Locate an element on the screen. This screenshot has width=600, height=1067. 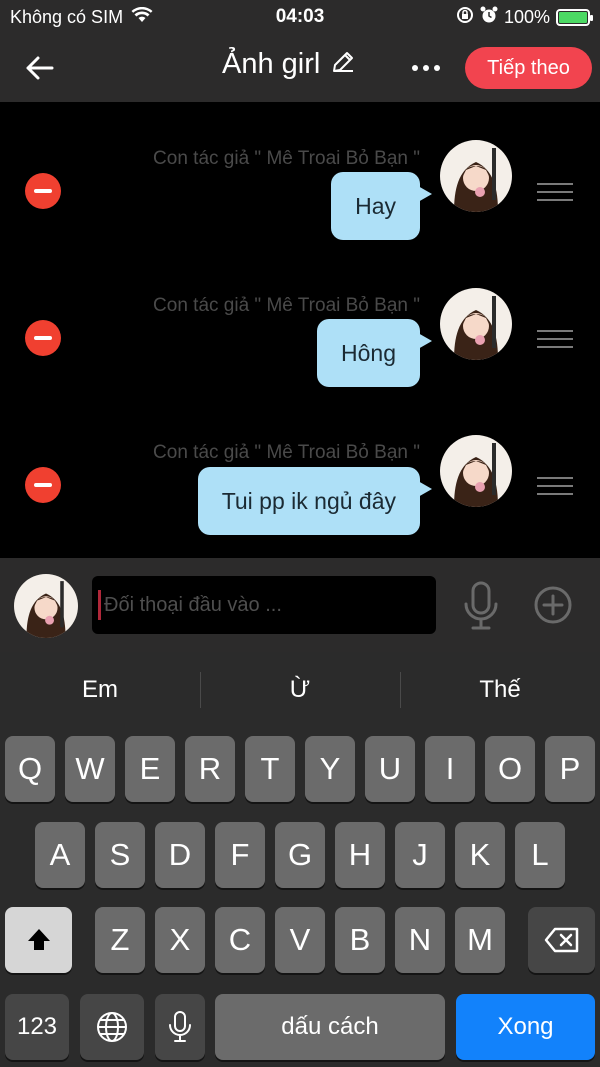
backspace-key is located at coordinates (561, 940).